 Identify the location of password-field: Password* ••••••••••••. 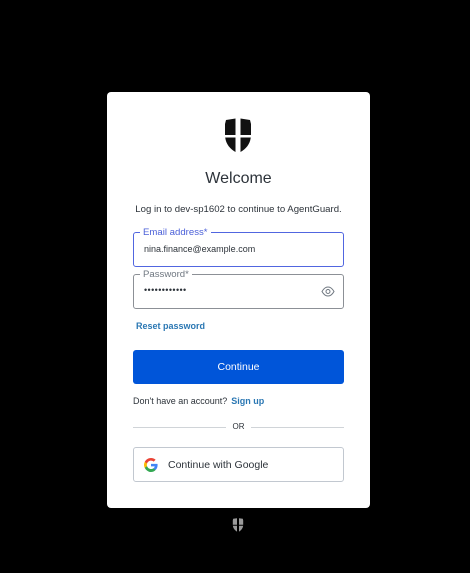
(238, 289).